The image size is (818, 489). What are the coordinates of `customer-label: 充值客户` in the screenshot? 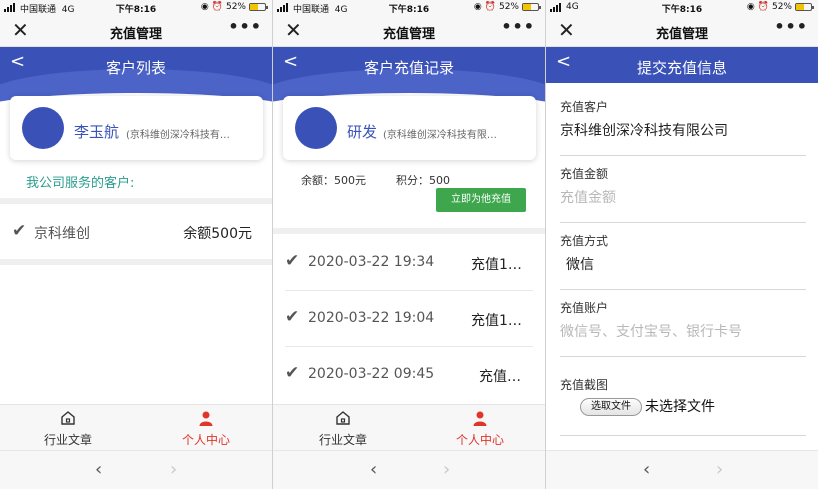 It's located at (584, 107).